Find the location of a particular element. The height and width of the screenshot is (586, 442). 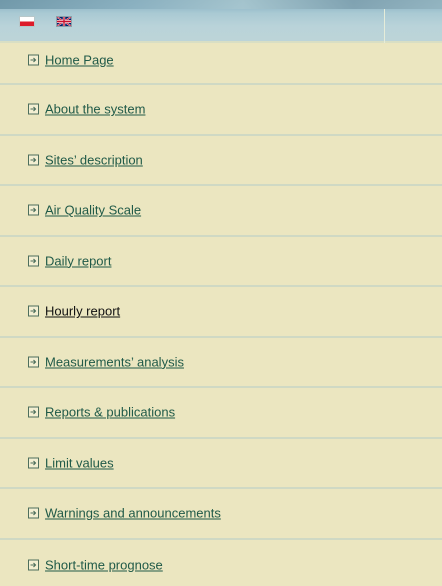

menu-link-sites-description: Sites’ description is located at coordinates (94, 159).